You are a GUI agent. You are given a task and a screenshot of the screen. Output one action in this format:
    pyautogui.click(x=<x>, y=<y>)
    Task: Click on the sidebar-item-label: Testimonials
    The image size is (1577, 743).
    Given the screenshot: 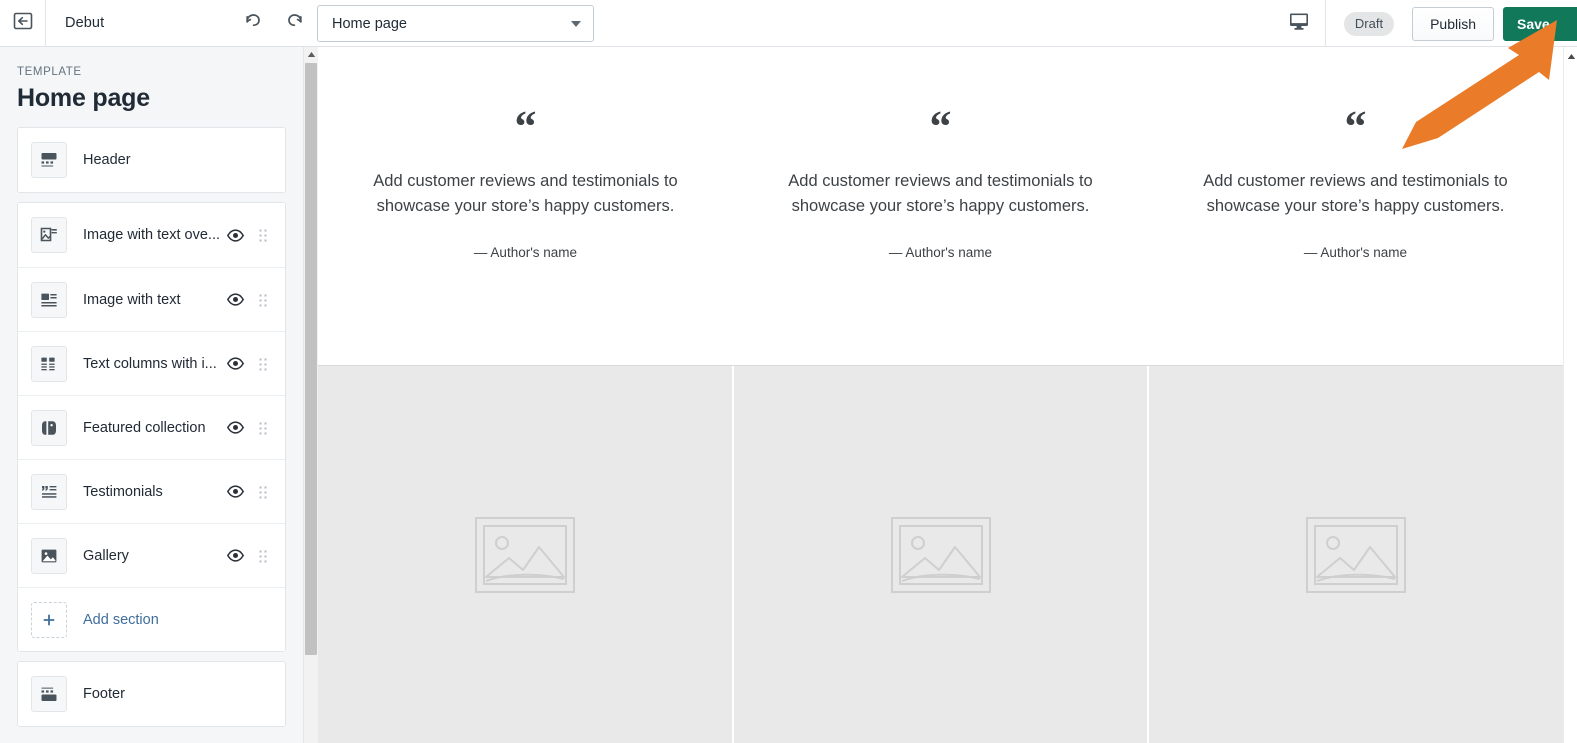 What is the action you would take?
    pyautogui.click(x=123, y=491)
    